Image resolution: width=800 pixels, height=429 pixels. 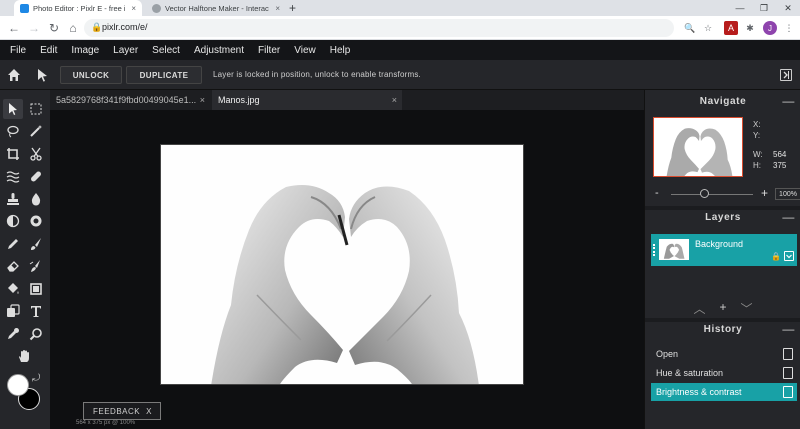 What do you see at coordinates (54, 28) in the screenshot?
I see `reload-icon: ↻` at bounding box center [54, 28].